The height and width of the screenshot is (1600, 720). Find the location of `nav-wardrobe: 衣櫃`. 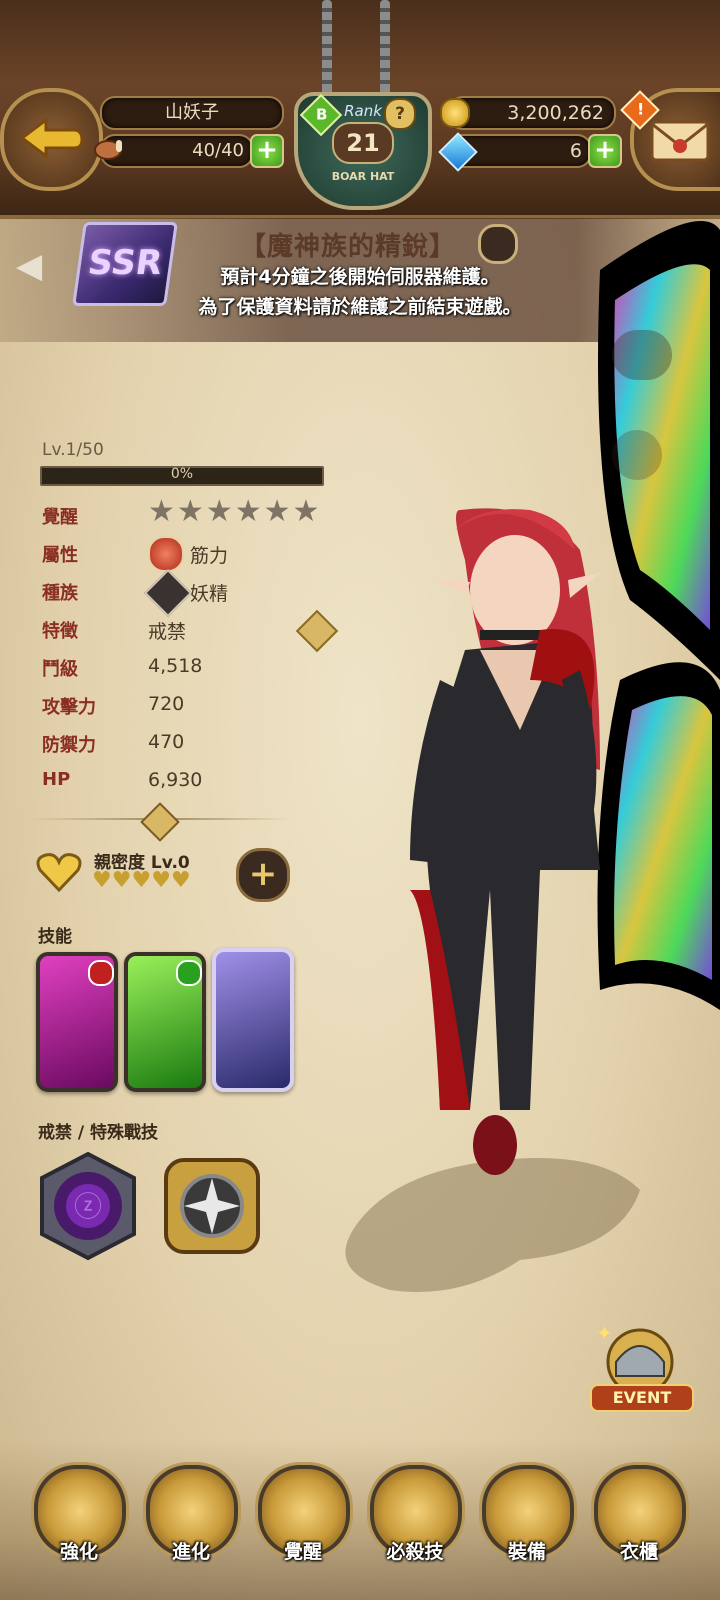

nav-wardrobe: 衣櫃 is located at coordinates (640, 1514).